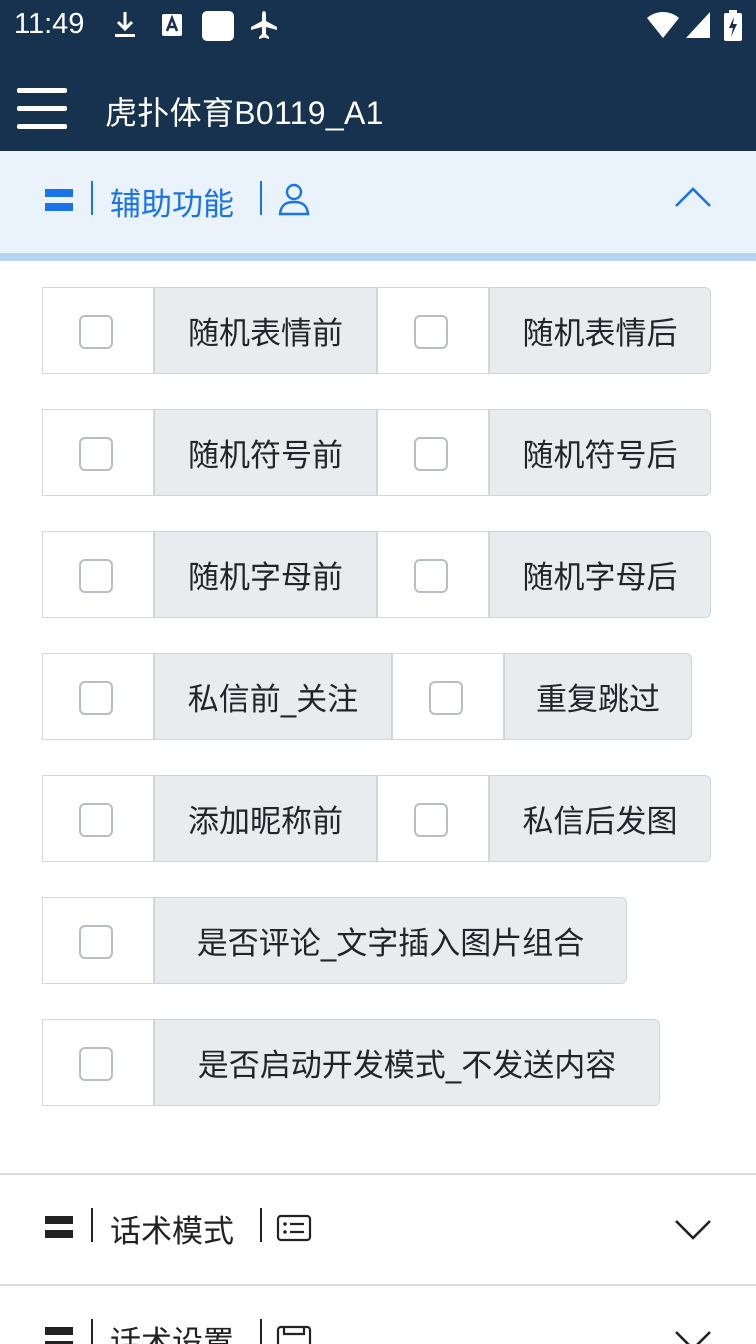  I want to click on airplane-icon, so click(264, 25).